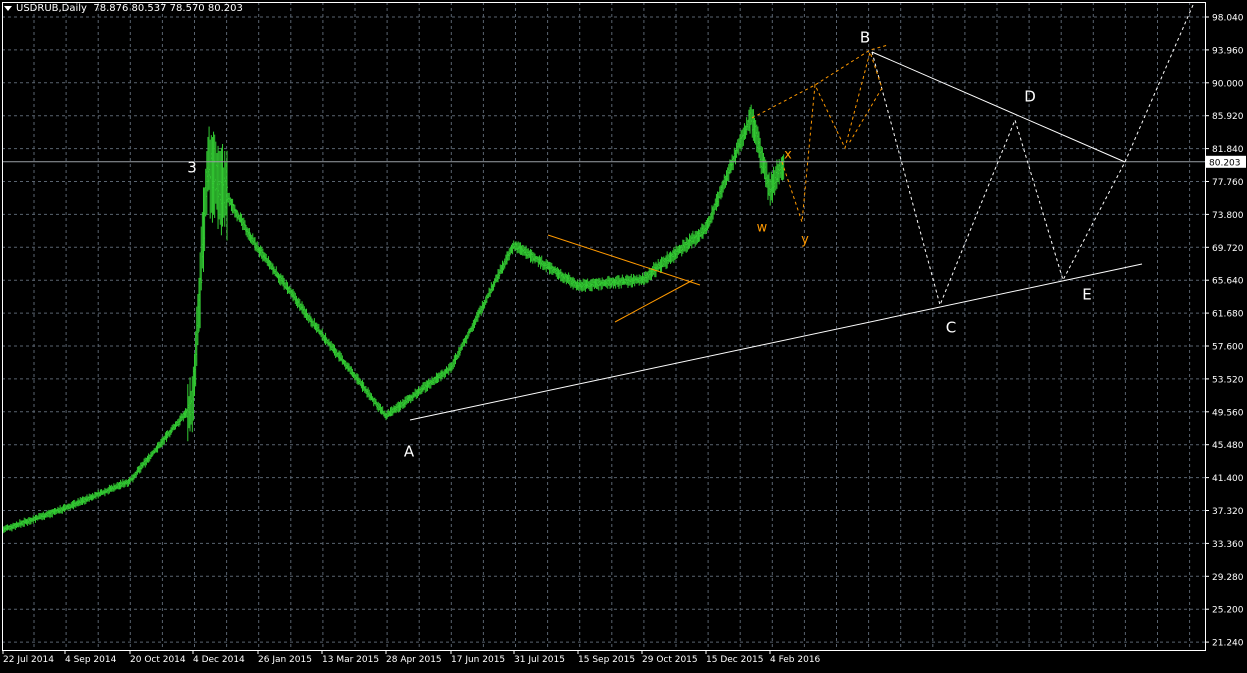  Describe the element at coordinates (1228, 19) in the screenshot. I see `y-tick-label: 98.040` at that location.